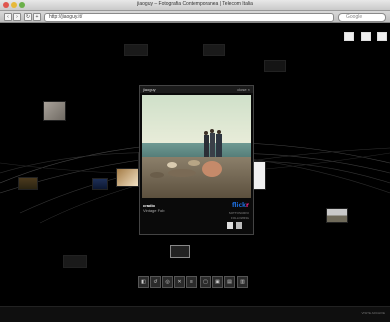 Image resolution: width=390 pixels, height=322 pixels. I want to click on flickr-logo-main: flick, so click(239, 205).